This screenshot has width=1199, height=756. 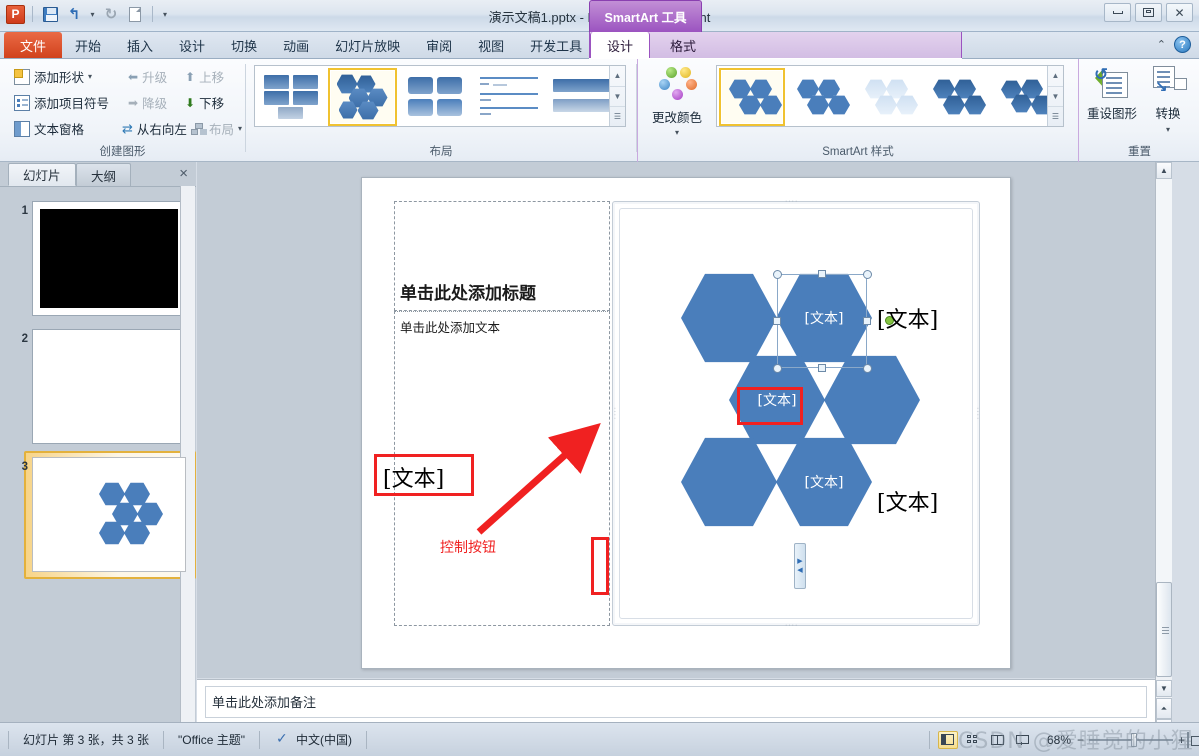 What do you see at coordinates (820, 97) in the screenshot?
I see `style-thumb-white-outline` at bounding box center [820, 97].